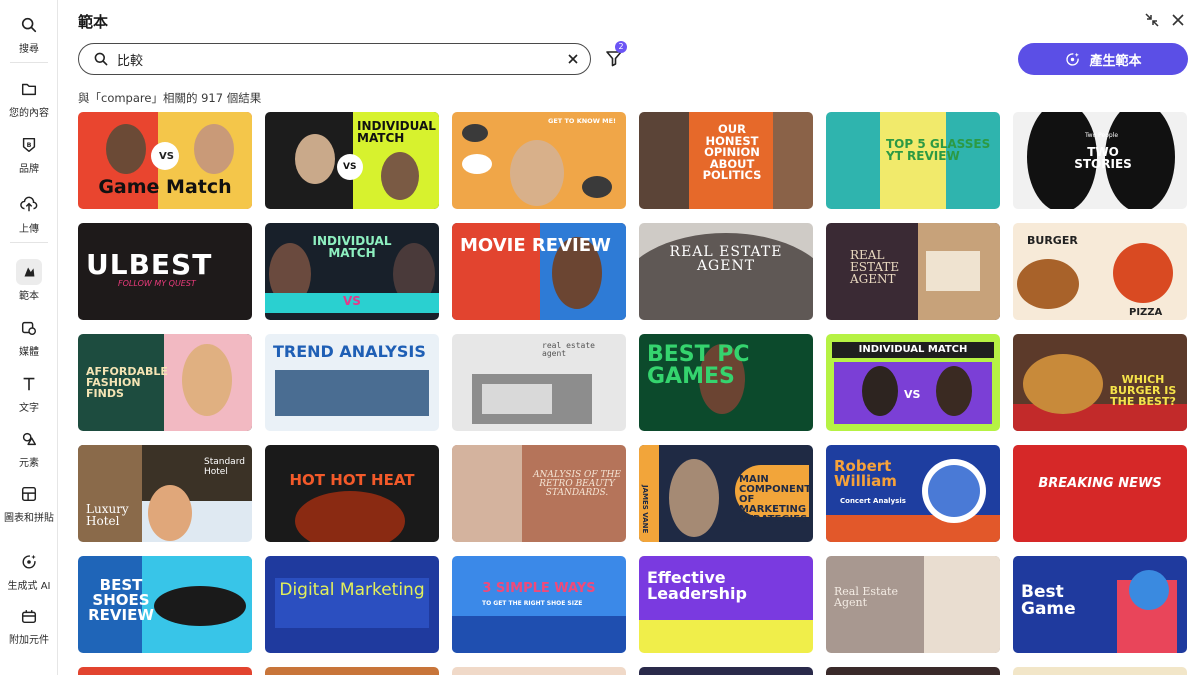 This screenshot has width=1200, height=675. What do you see at coordinates (539, 382) in the screenshot?
I see `template-card: real estate agent` at bounding box center [539, 382].